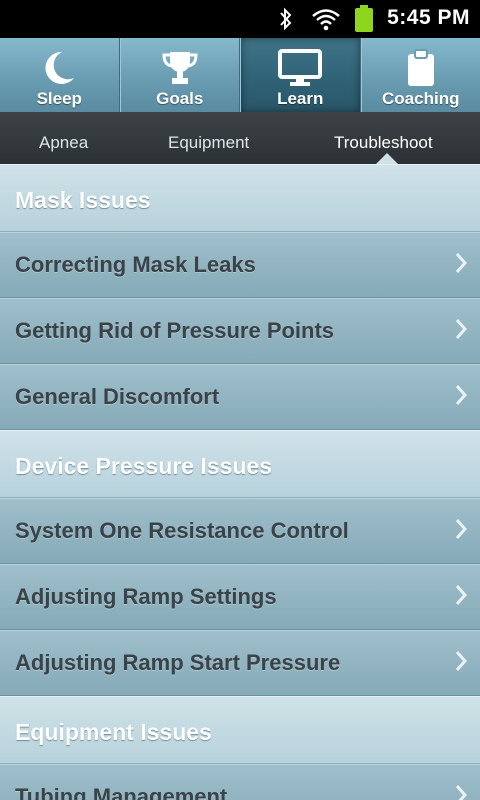 The width and height of the screenshot is (480, 800). Describe the element at coordinates (182, 530) in the screenshot. I see `list-item-label: System One Resistance Control` at that location.